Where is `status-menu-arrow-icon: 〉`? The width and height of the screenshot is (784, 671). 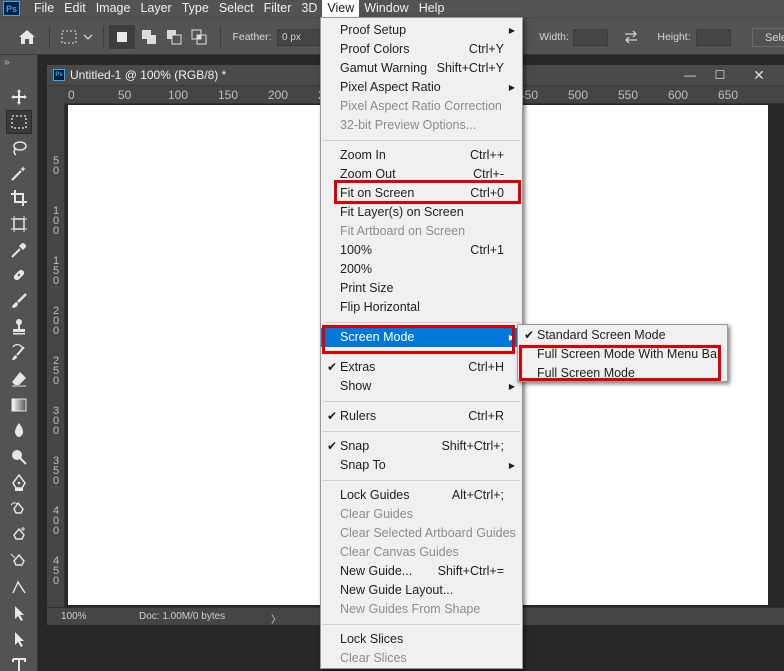 status-menu-arrow-icon: 〉 is located at coordinates (276, 618).